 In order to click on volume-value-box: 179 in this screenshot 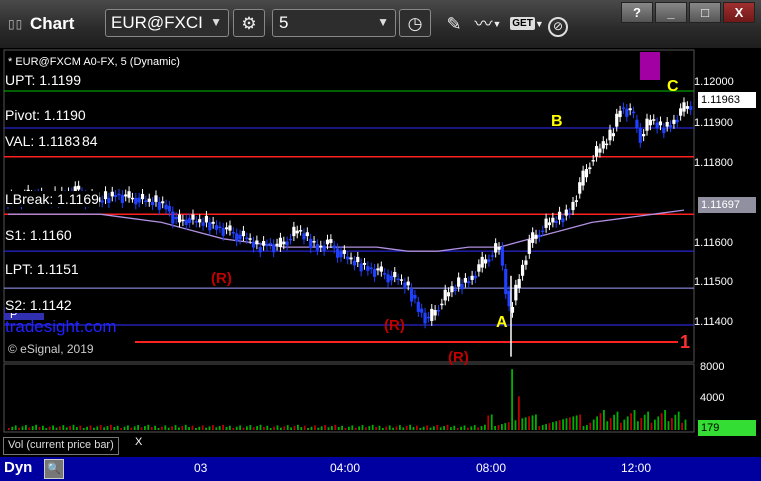, I will do `click(727, 428)`.